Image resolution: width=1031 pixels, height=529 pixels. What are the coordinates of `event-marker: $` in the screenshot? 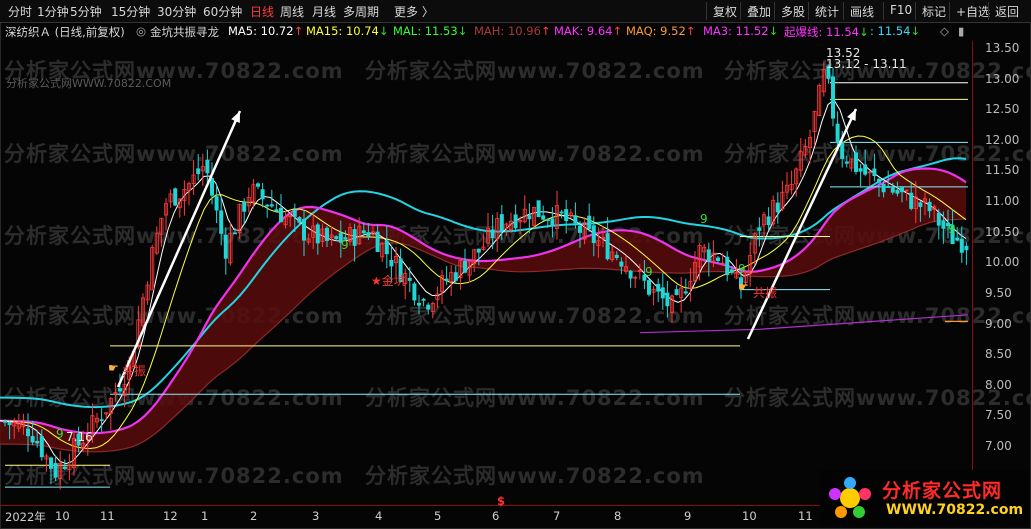 It's located at (501, 501).